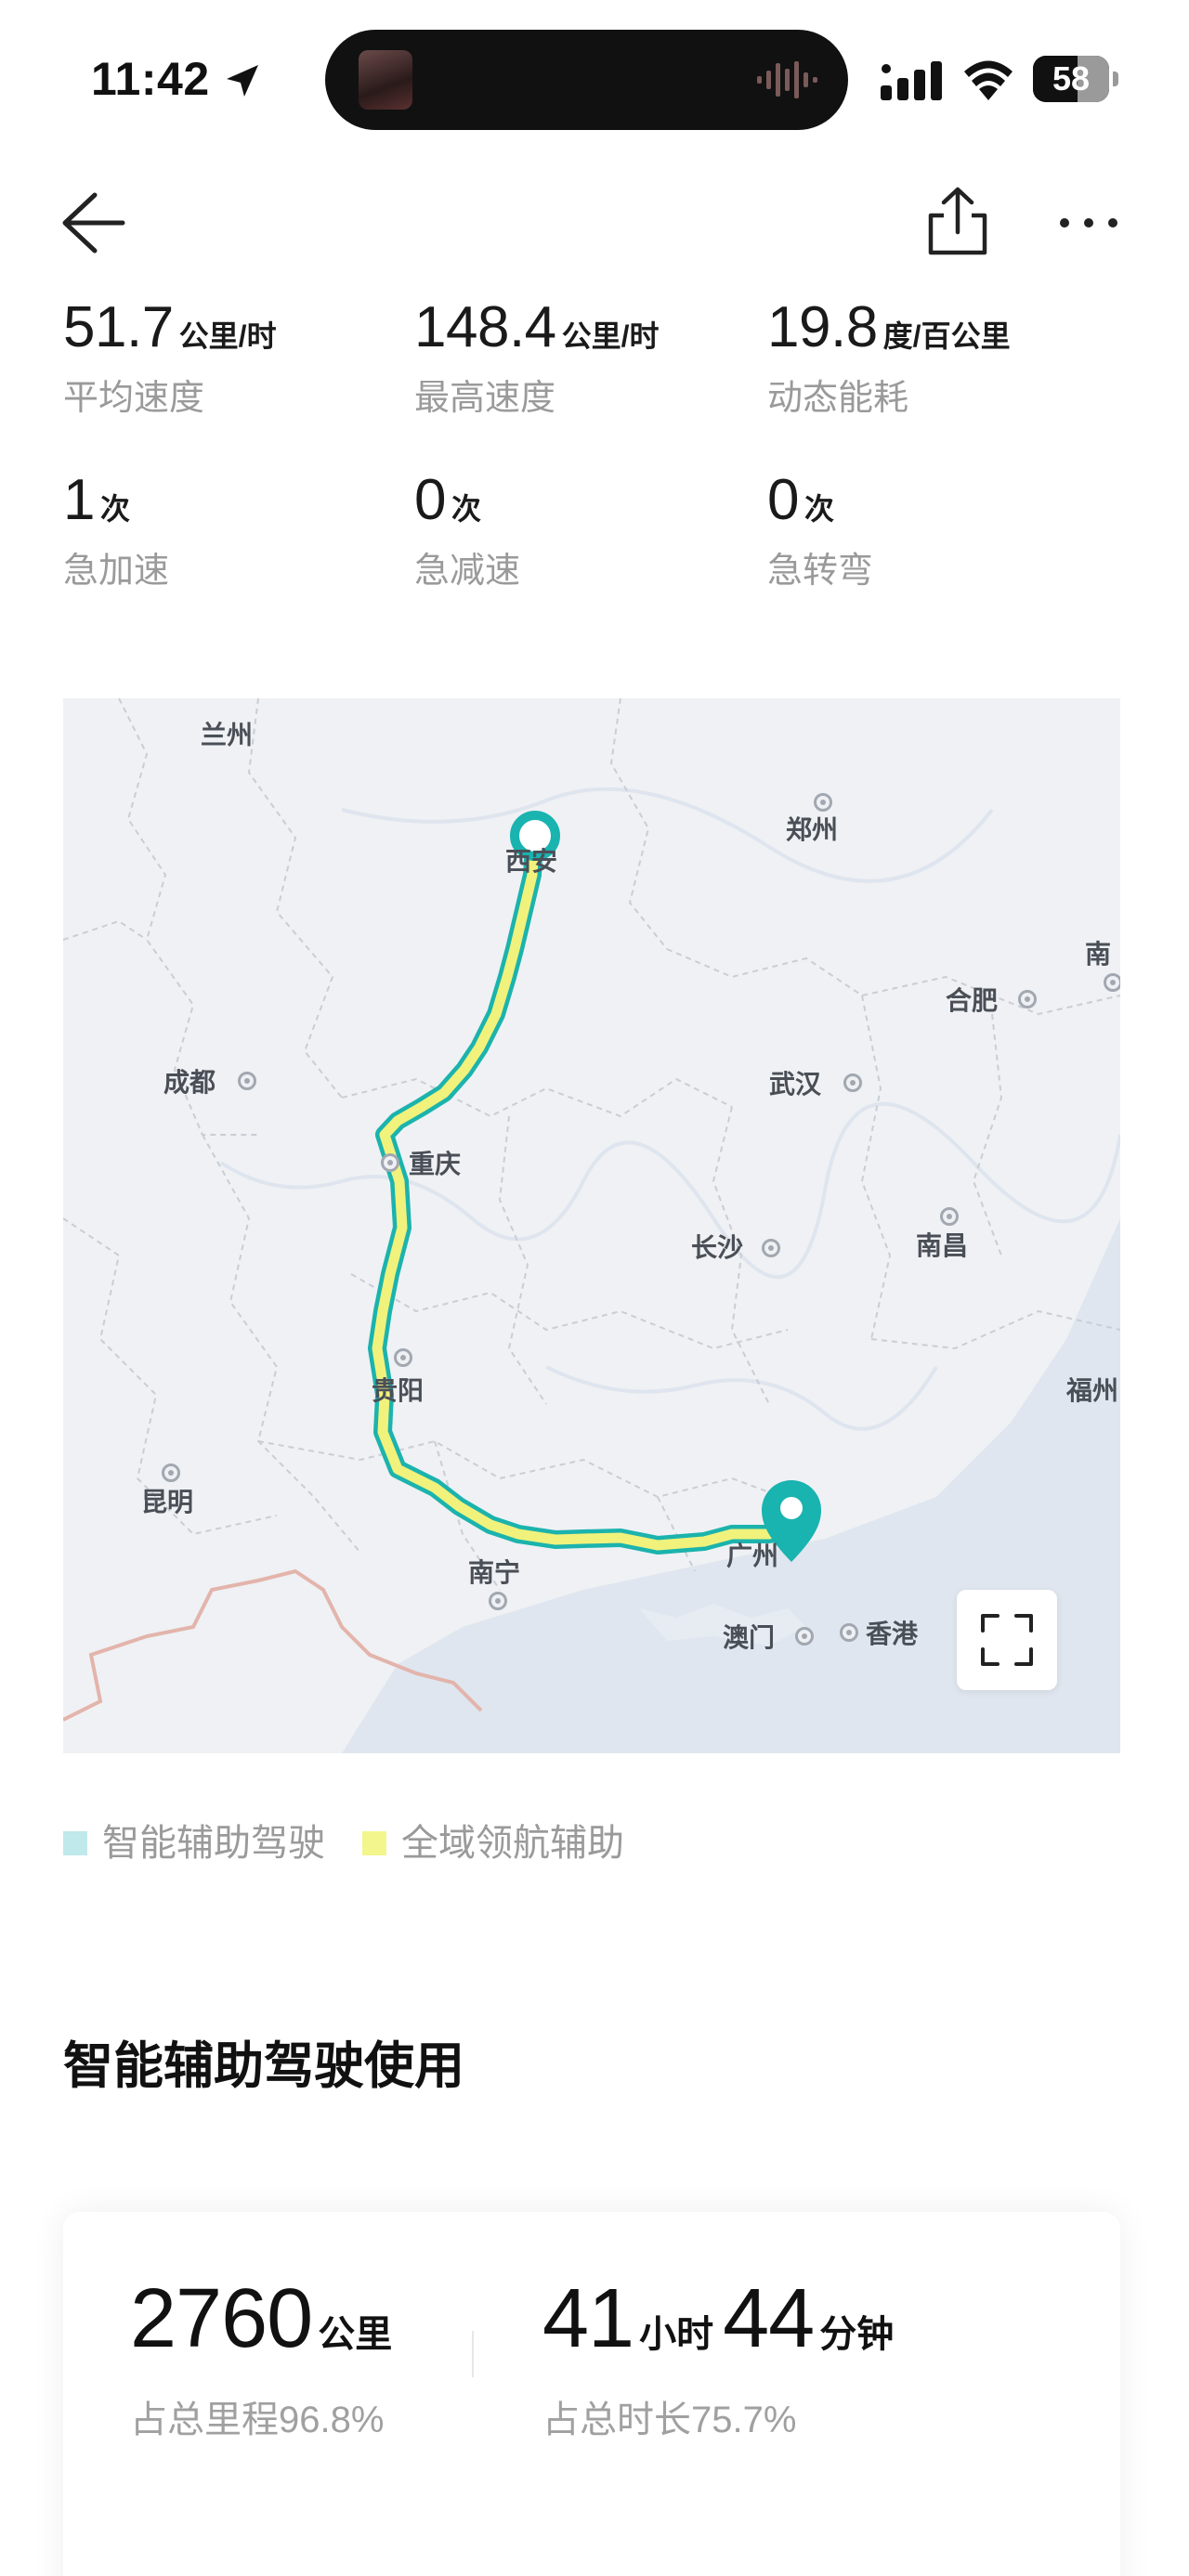 The width and height of the screenshot is (1189, 2576). I want to click on city-label-nanning: 南宁, so click(495, 1572).